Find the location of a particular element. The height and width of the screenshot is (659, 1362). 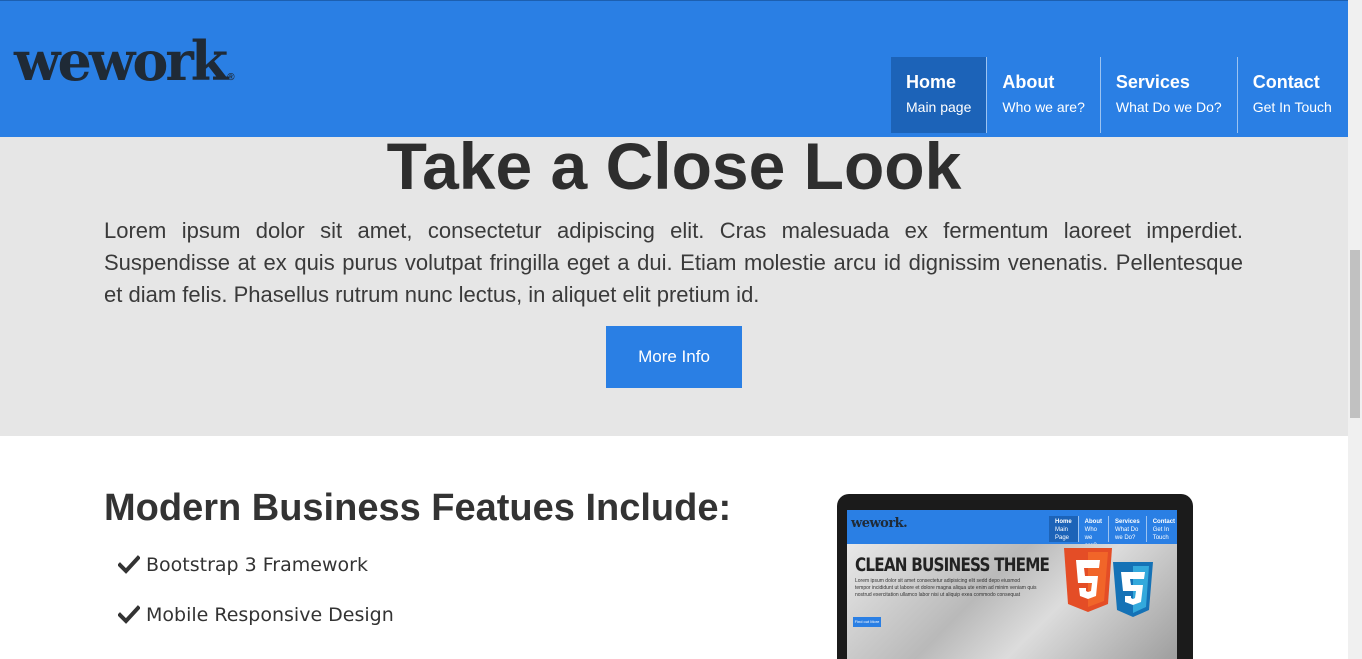

feature-label: Mobile Responsive Design is located at coordinates (270, 615).